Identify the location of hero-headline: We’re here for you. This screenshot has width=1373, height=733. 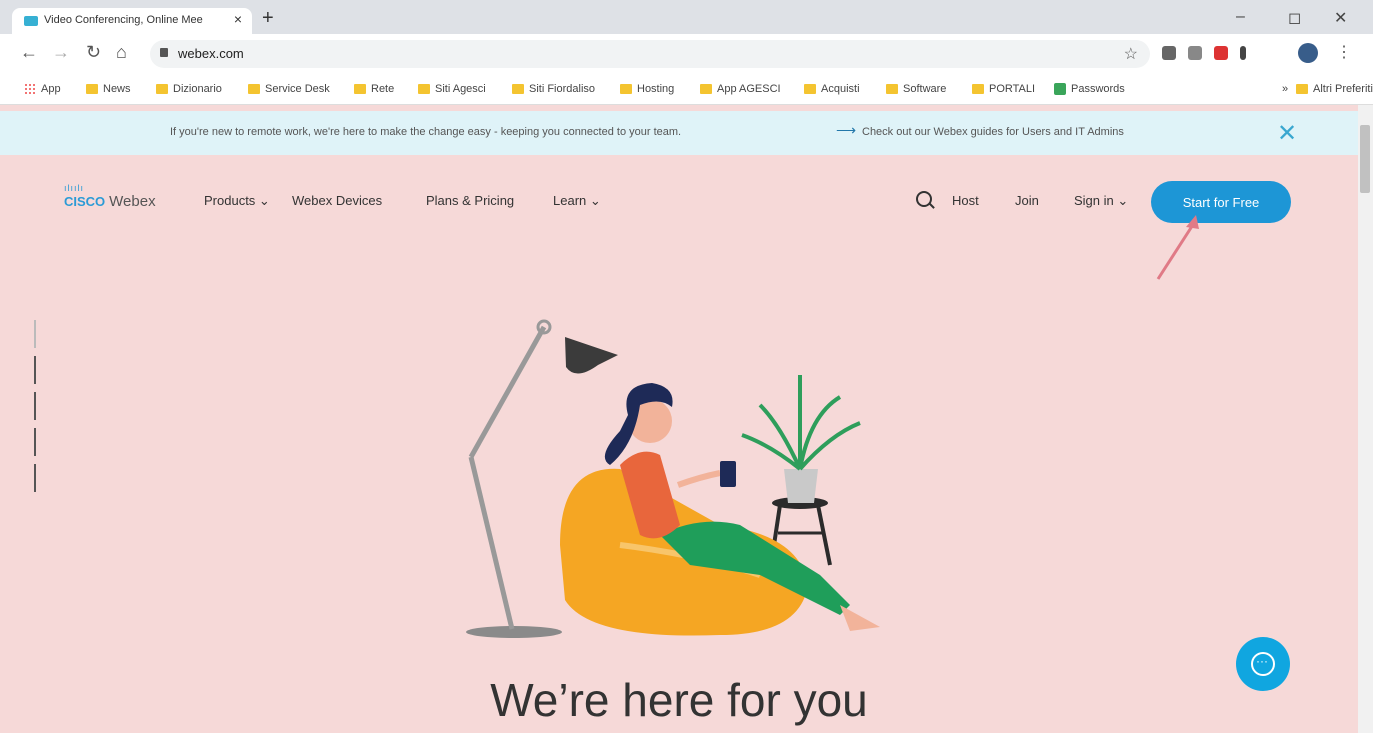
(679, 700).